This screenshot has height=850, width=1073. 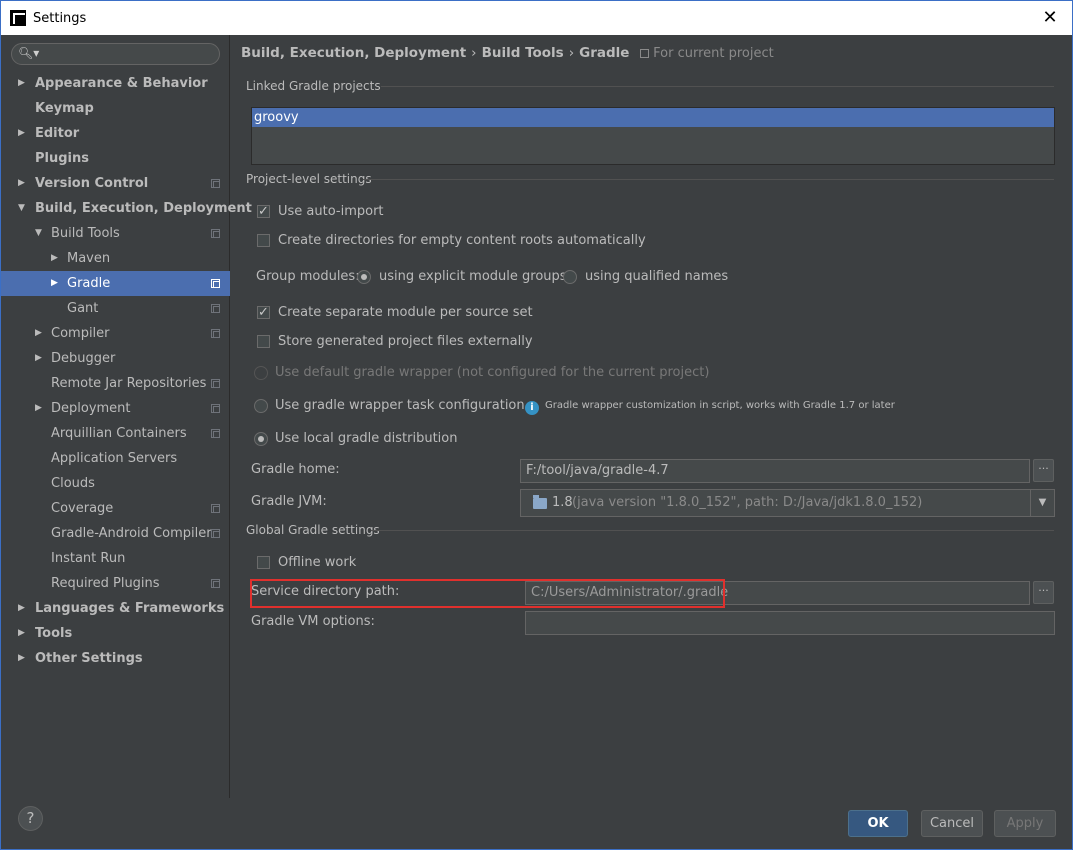 I want to click on service-directory-input: C:/Users/Administrator/.gradle, so click(x=777, y=593).